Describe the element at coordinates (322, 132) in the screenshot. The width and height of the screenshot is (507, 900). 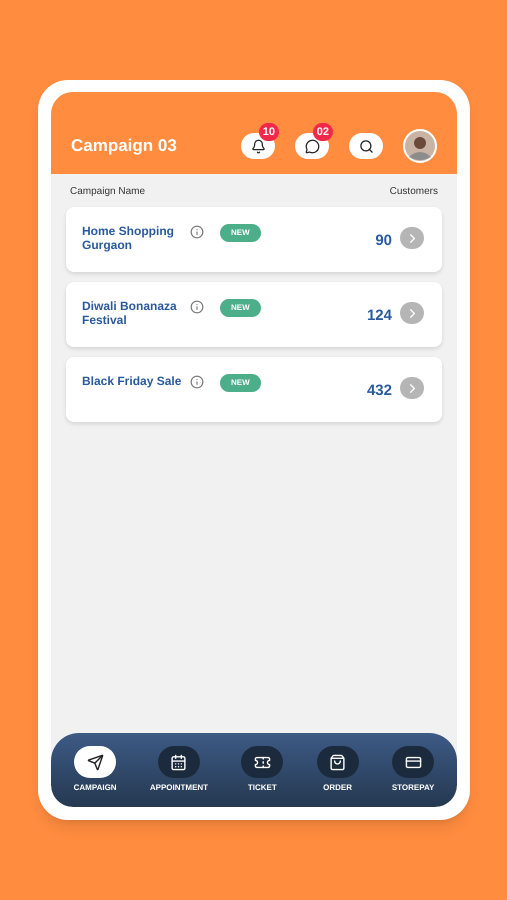
I see `message-count: 02` at that location.